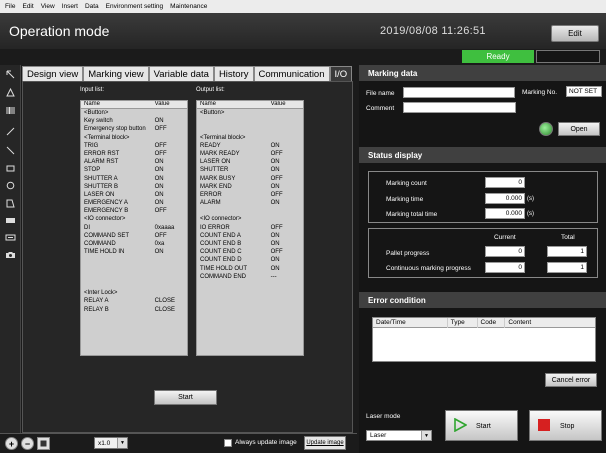  Describe the element at coordinates (53, 73) in the screenshot. I see `tab-design-view: Design view` at that location.